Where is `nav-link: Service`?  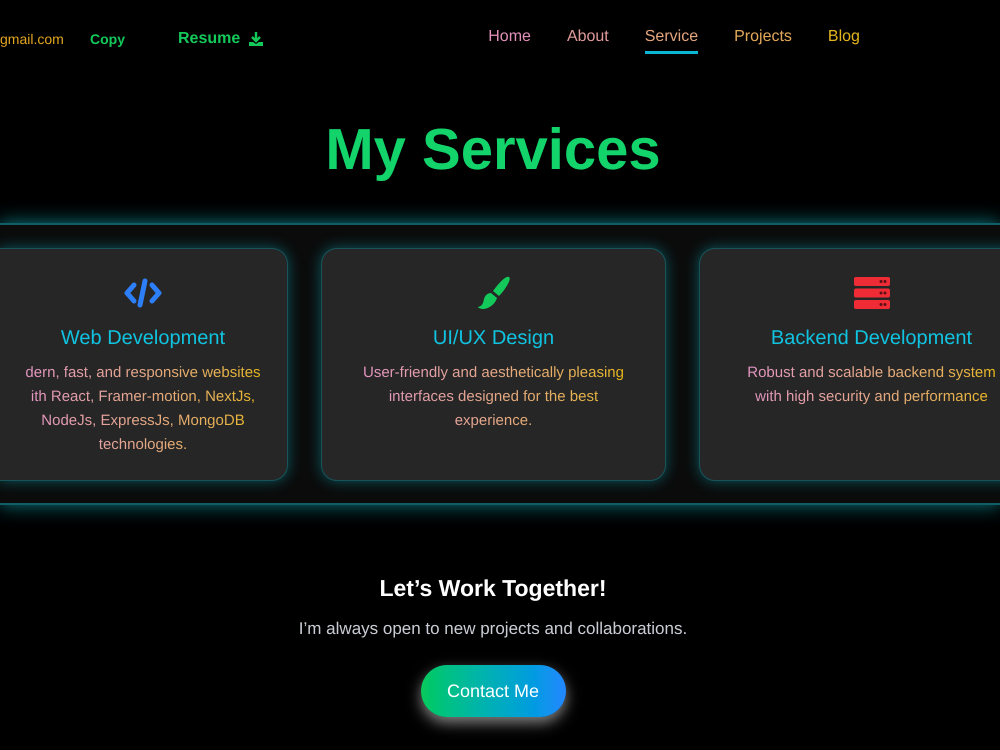
nav-link: Service is located at coordinates (671, 39).